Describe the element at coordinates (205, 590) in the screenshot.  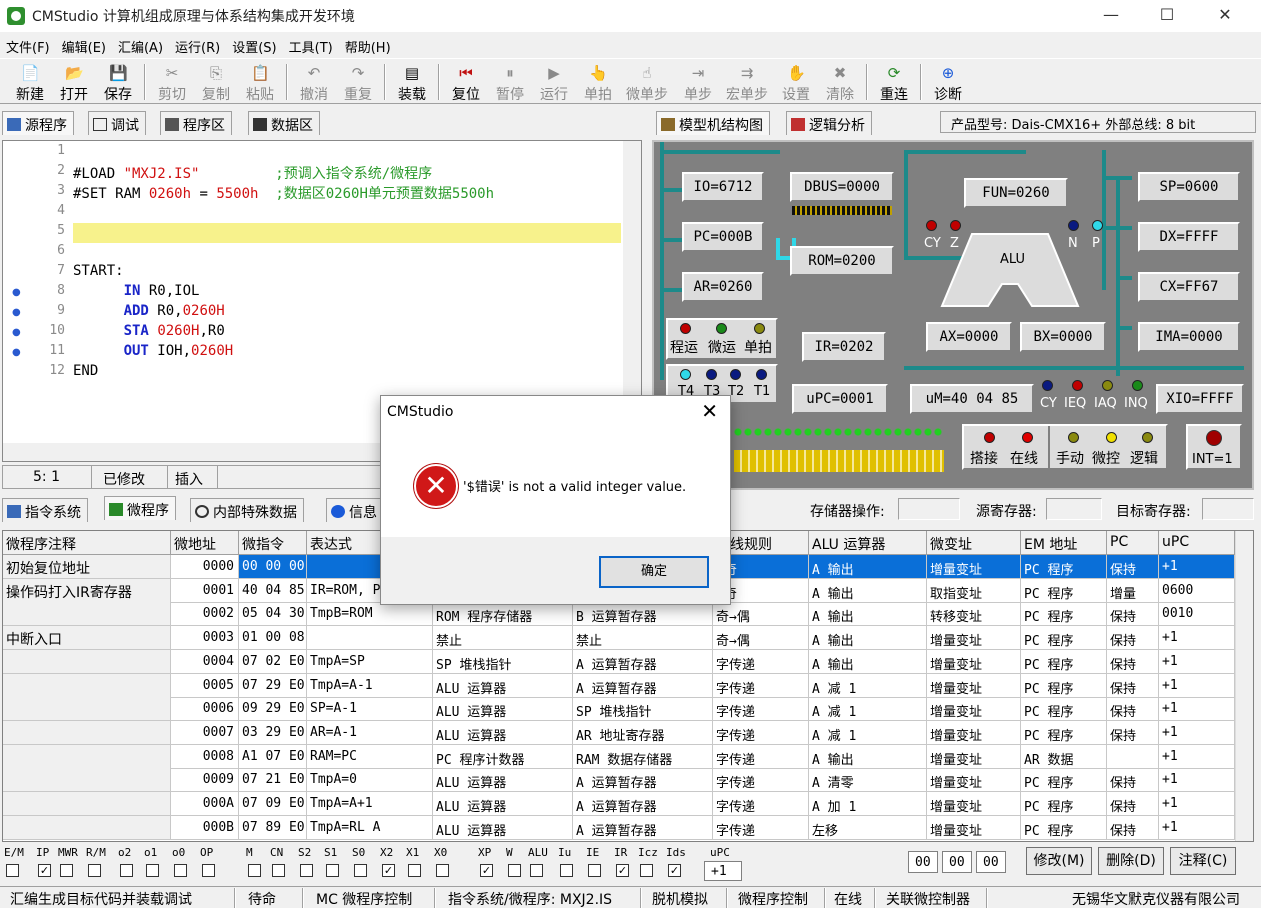
I see `table-cell: 0001` at that location.